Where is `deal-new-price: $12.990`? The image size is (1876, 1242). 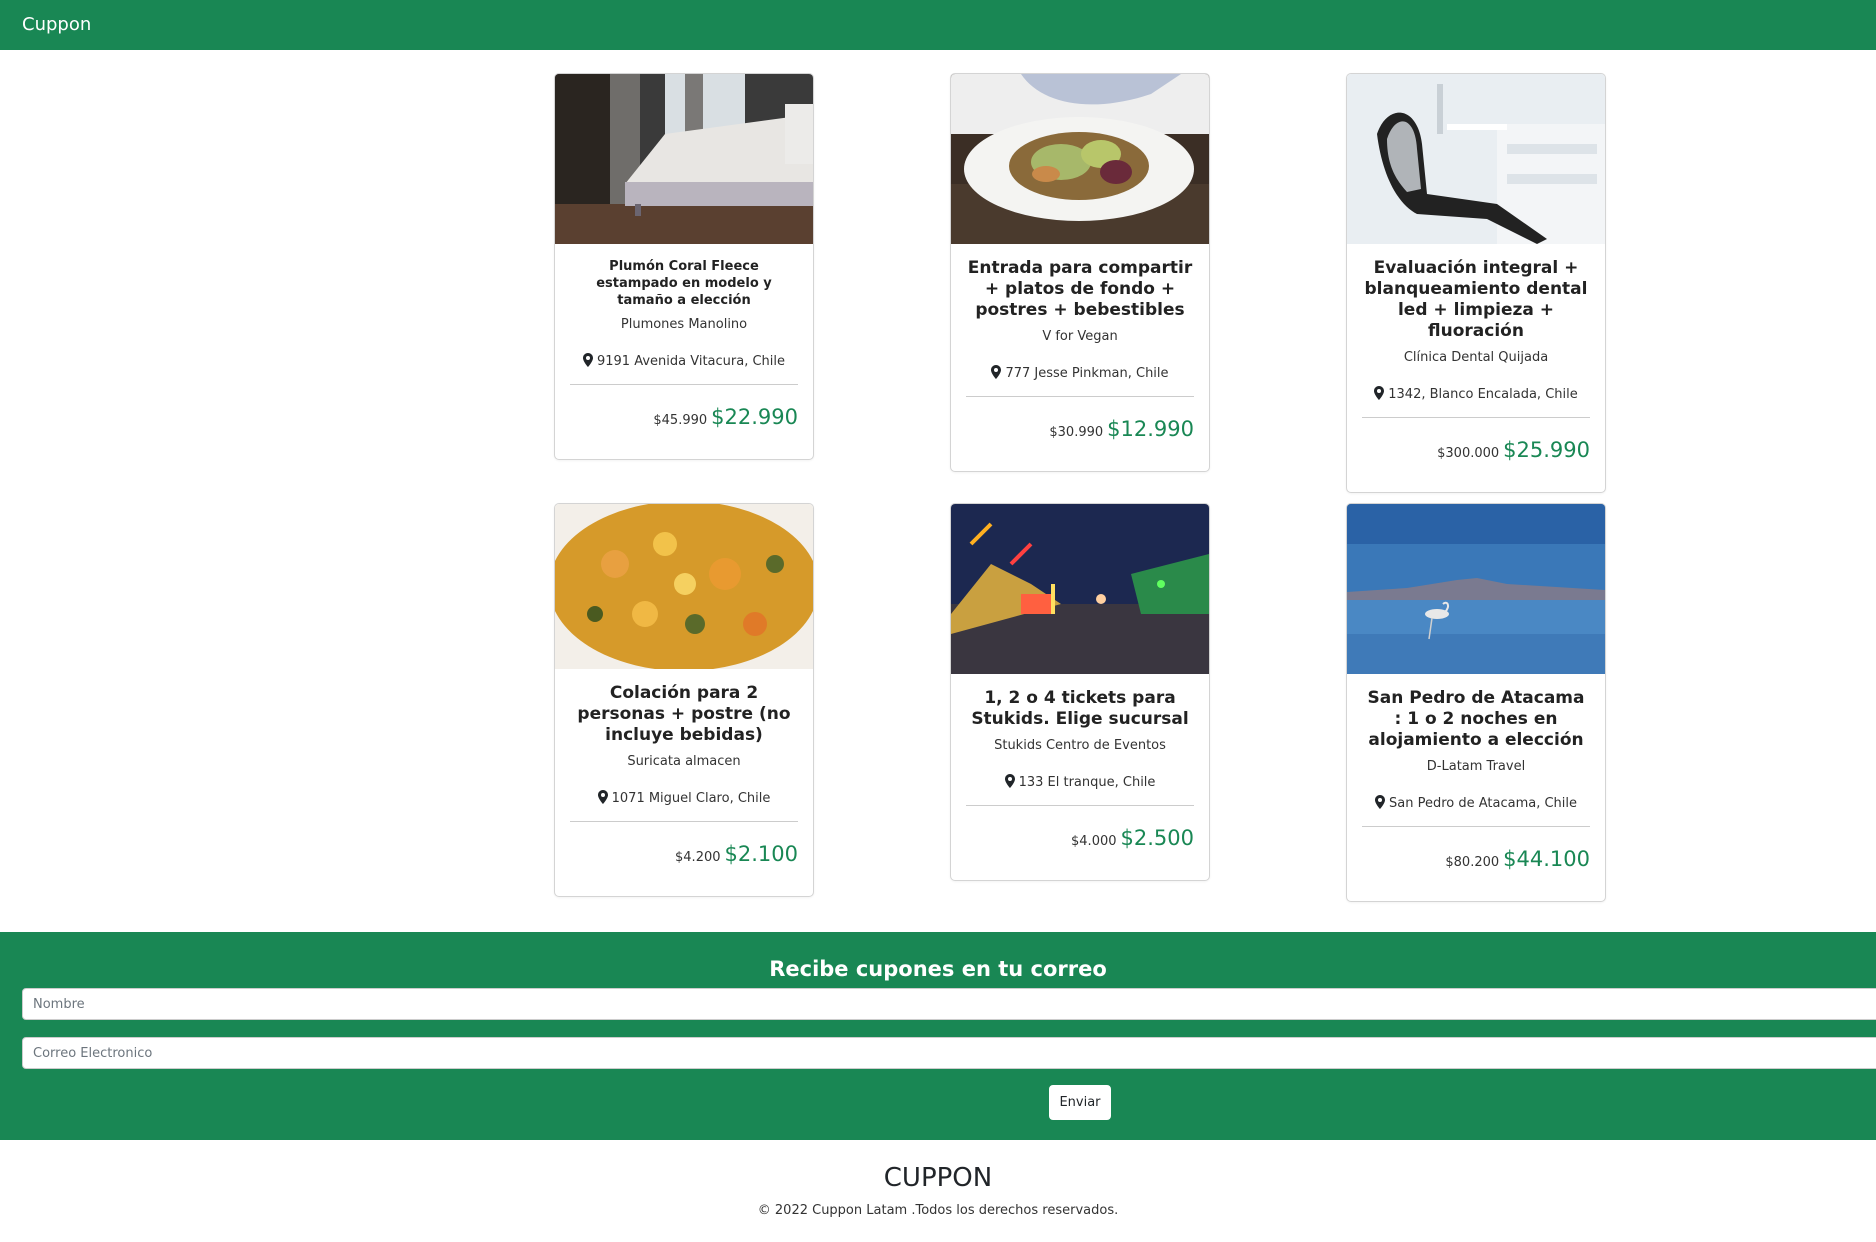 deal-new-price: $12.990 is located at coordinates (1150, 429).